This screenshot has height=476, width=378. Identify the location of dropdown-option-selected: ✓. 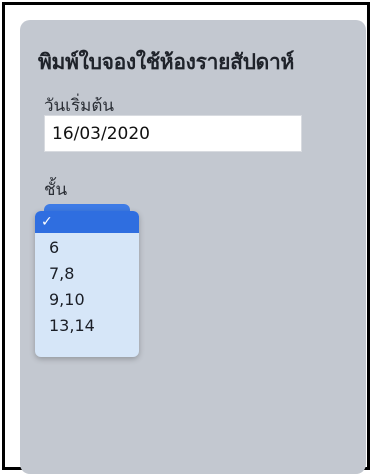
(87, 222).